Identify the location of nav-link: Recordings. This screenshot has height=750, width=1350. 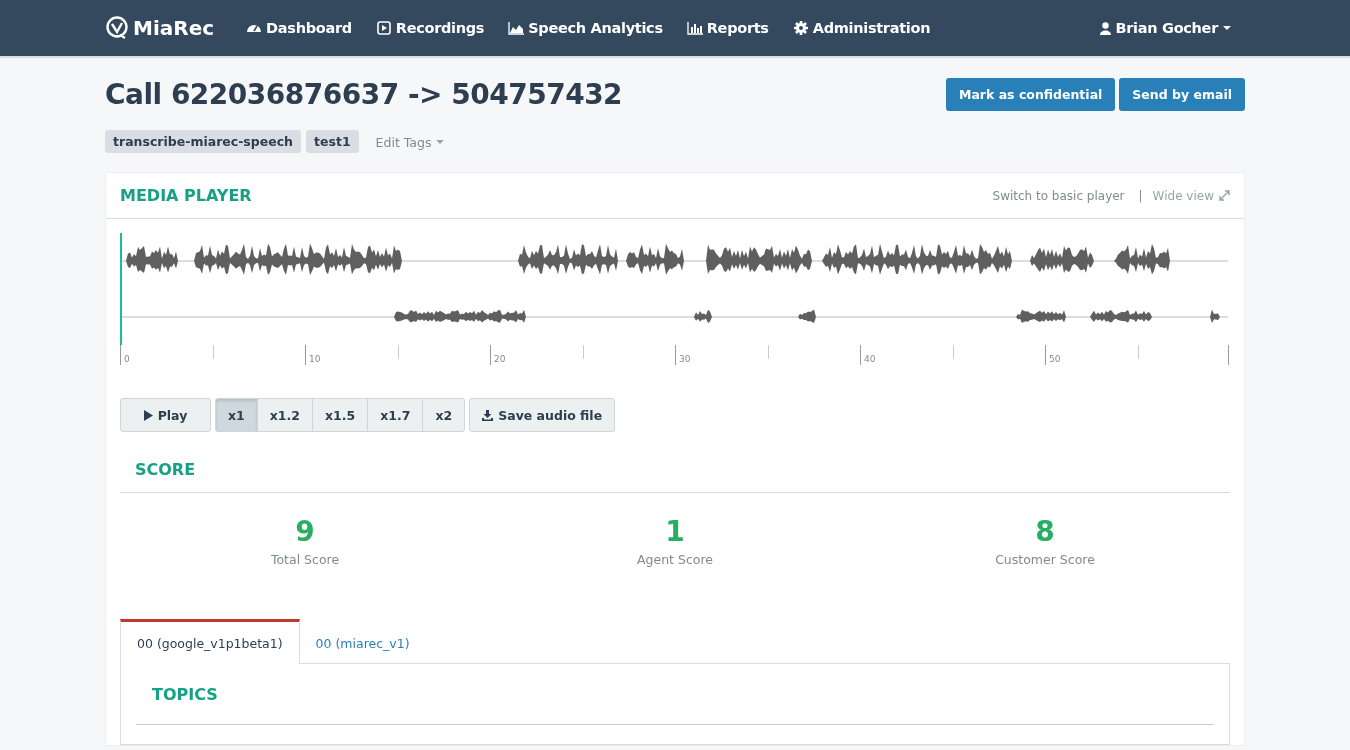
(430, 28).